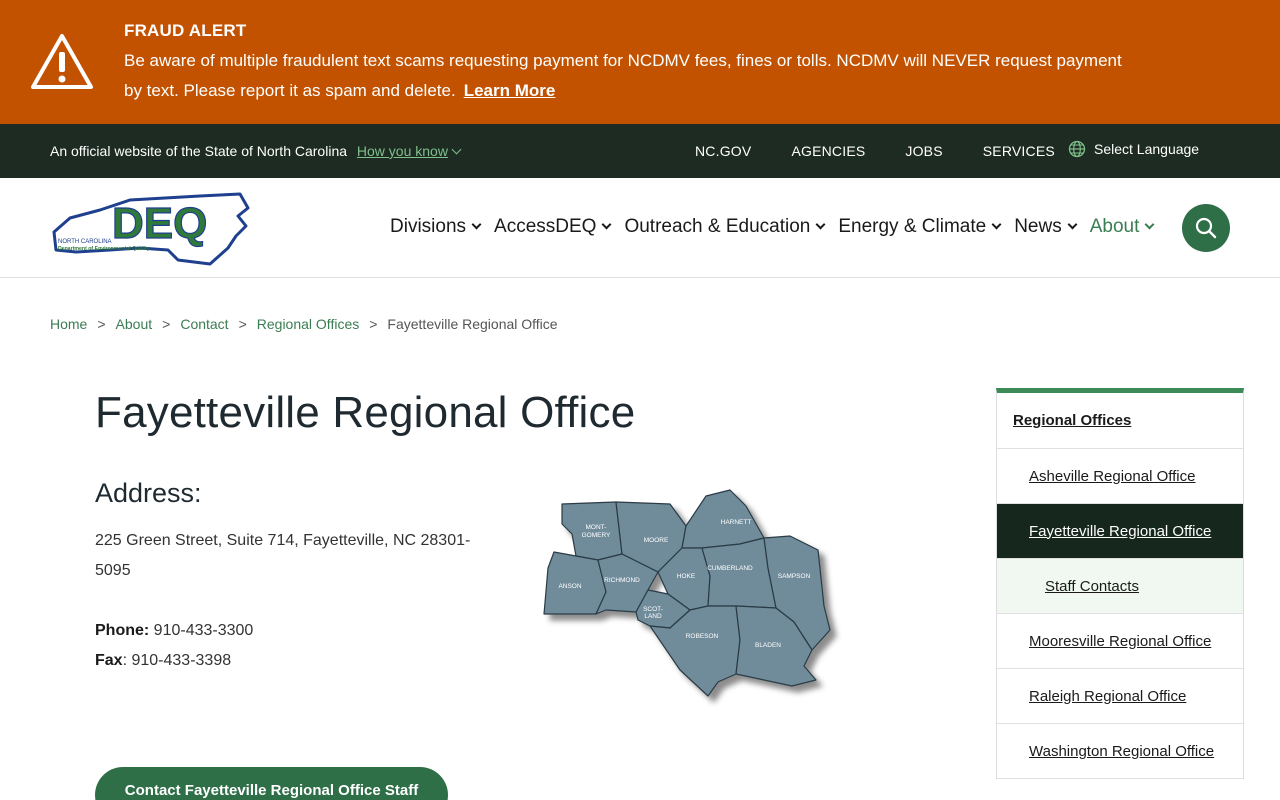 The image size is (1280, 800). I want to click on address-heading: Address:, so click(148, 493).